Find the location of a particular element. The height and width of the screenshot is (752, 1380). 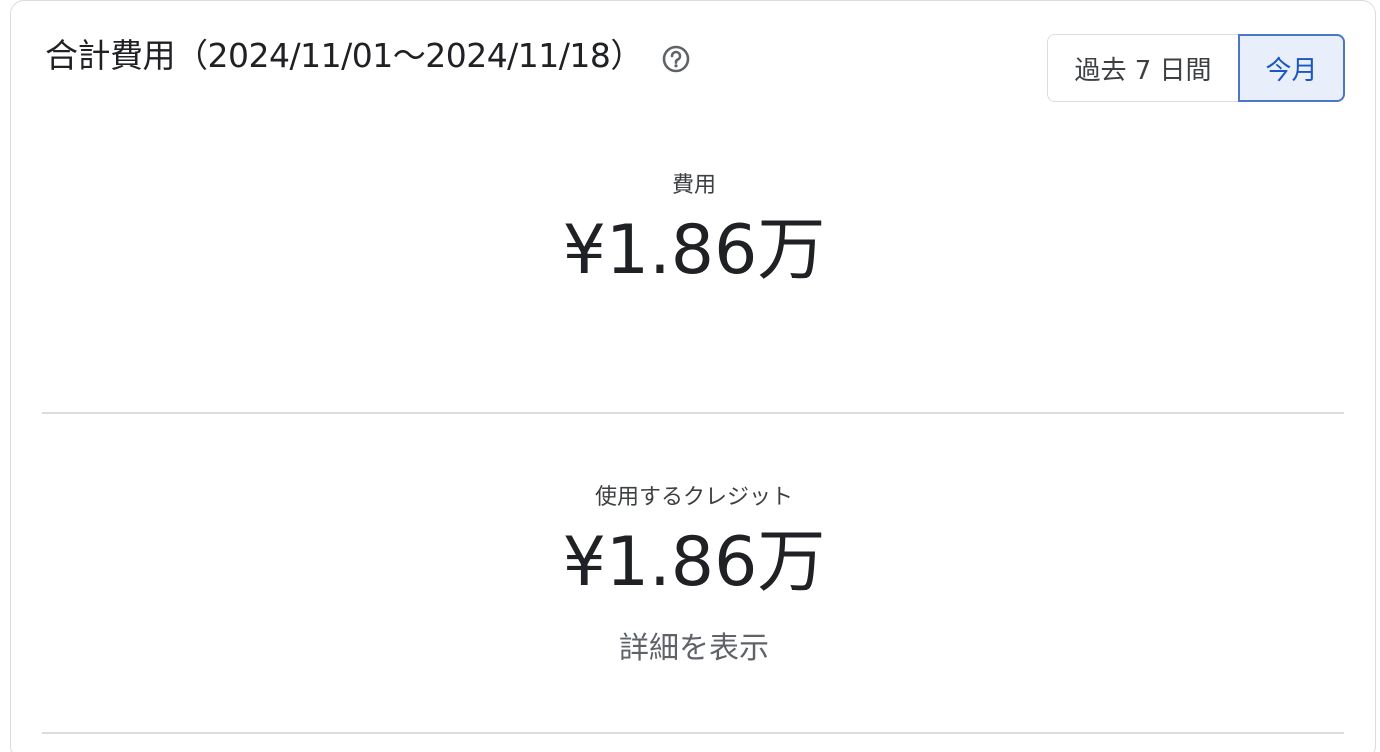

credits-label: 使用するクレジット is located at coordinates (693, 497).